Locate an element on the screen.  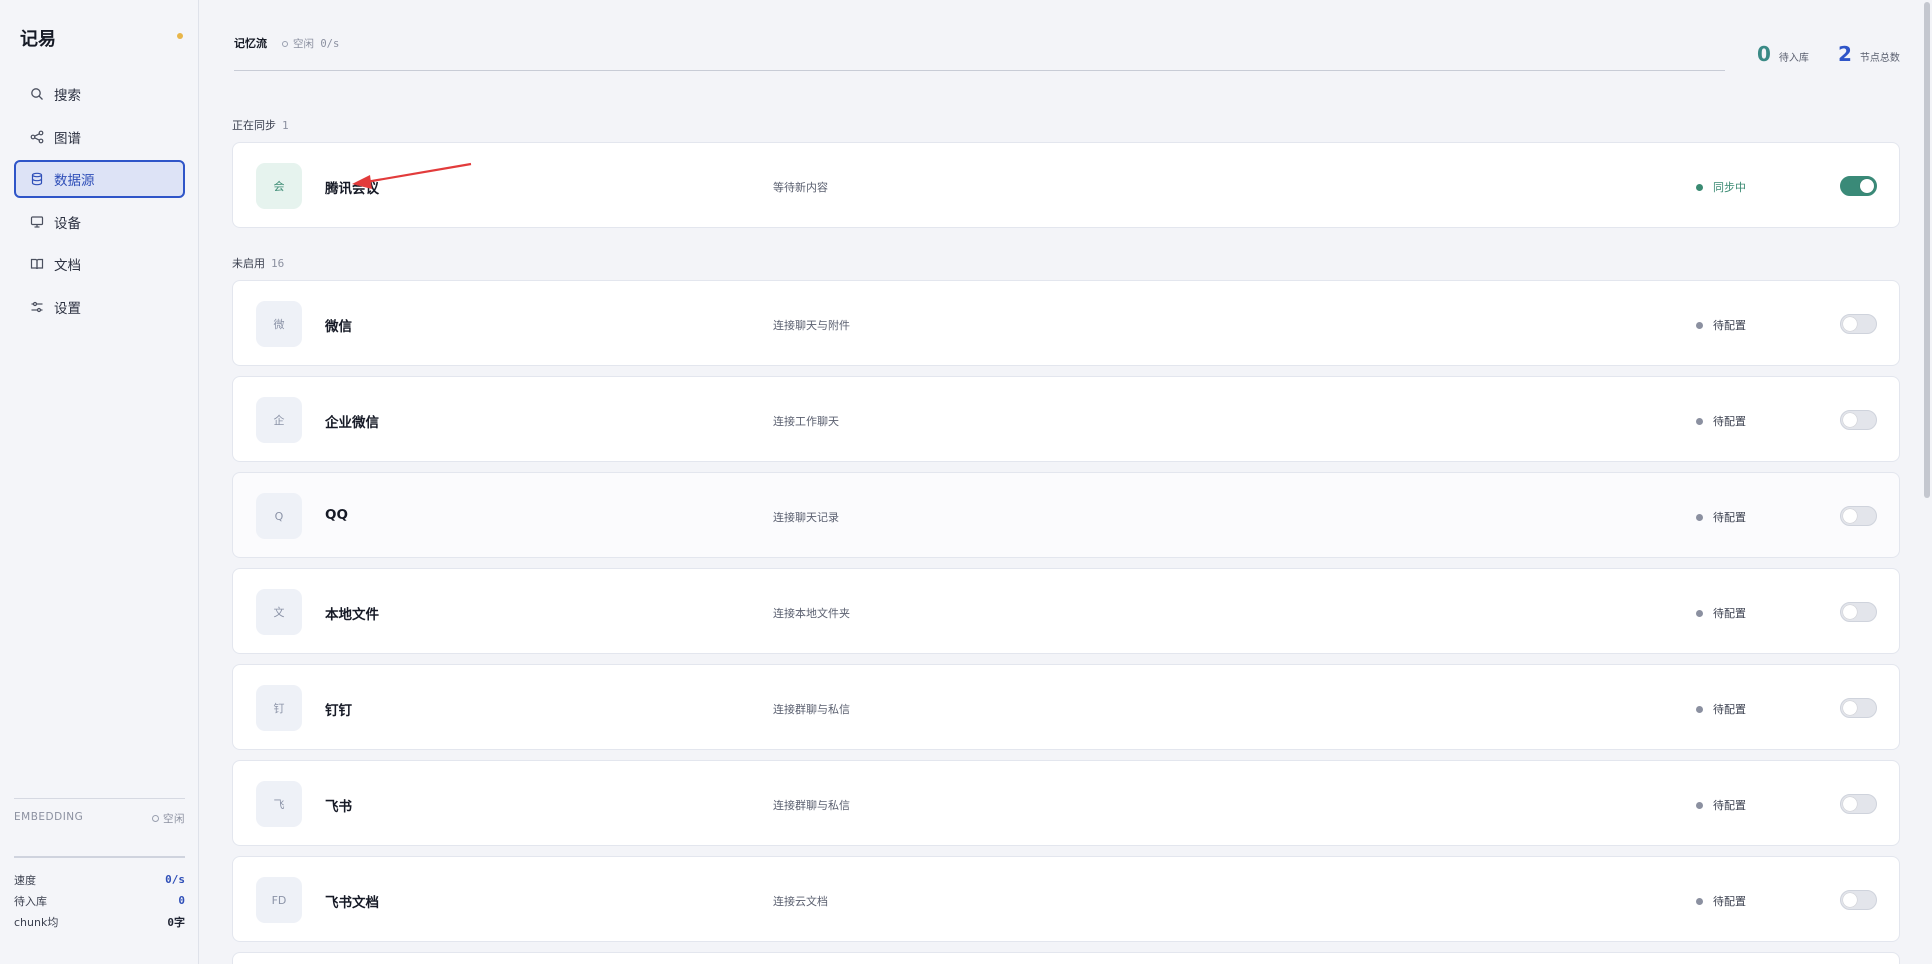
source-status: 同步中 is located at coordinates (1721, 187).